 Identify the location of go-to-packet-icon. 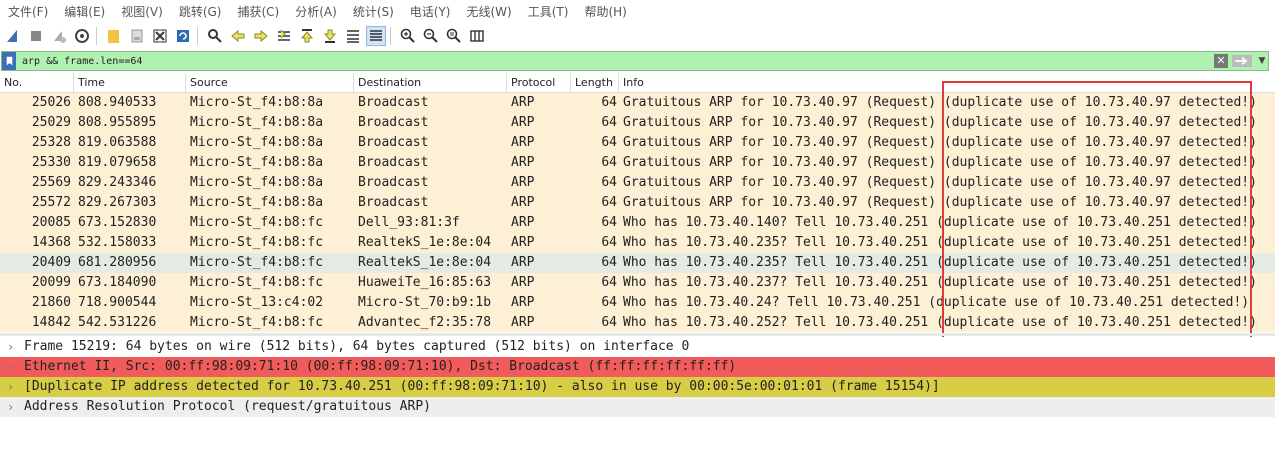
(284, 36).